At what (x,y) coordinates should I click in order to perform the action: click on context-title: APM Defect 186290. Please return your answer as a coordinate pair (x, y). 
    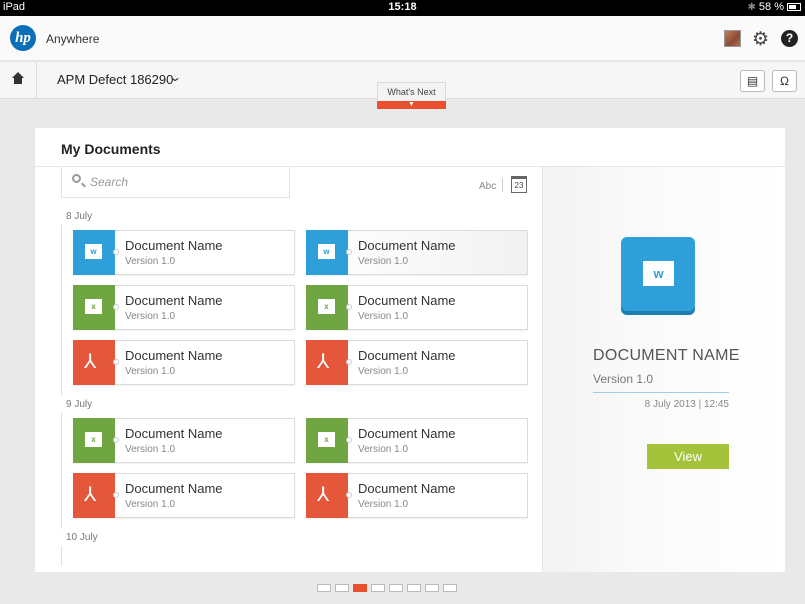
    Looking at the image, I should click on (115, 79).